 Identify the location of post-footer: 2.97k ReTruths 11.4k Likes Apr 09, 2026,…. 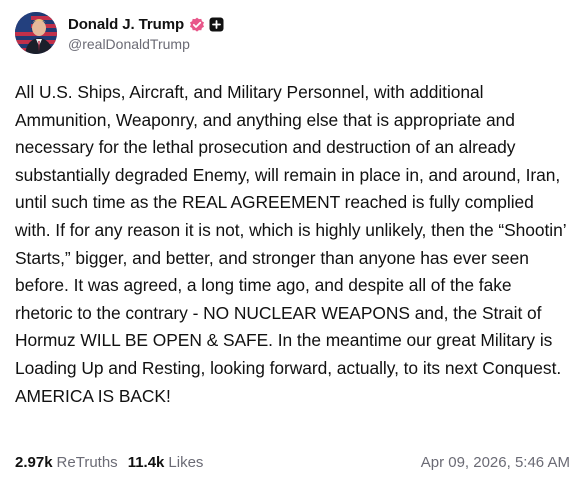
(292, 462).